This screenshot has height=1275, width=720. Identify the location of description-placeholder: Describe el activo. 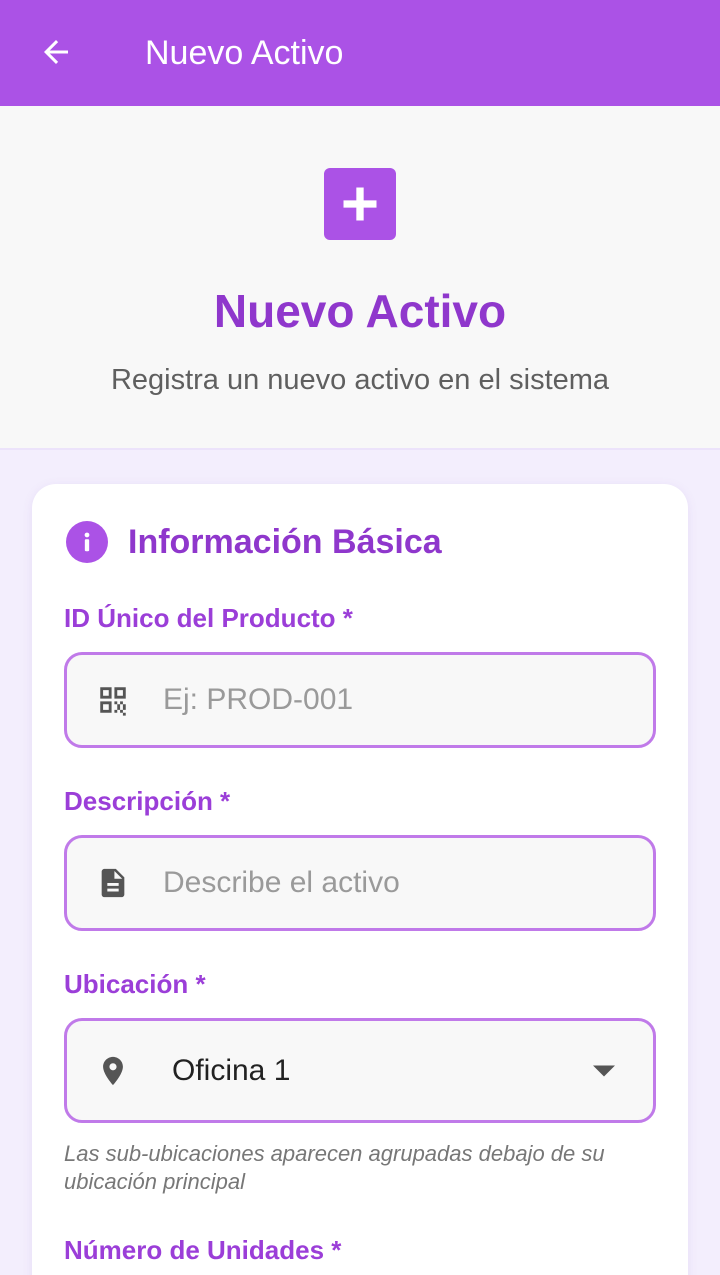
(281, 882).